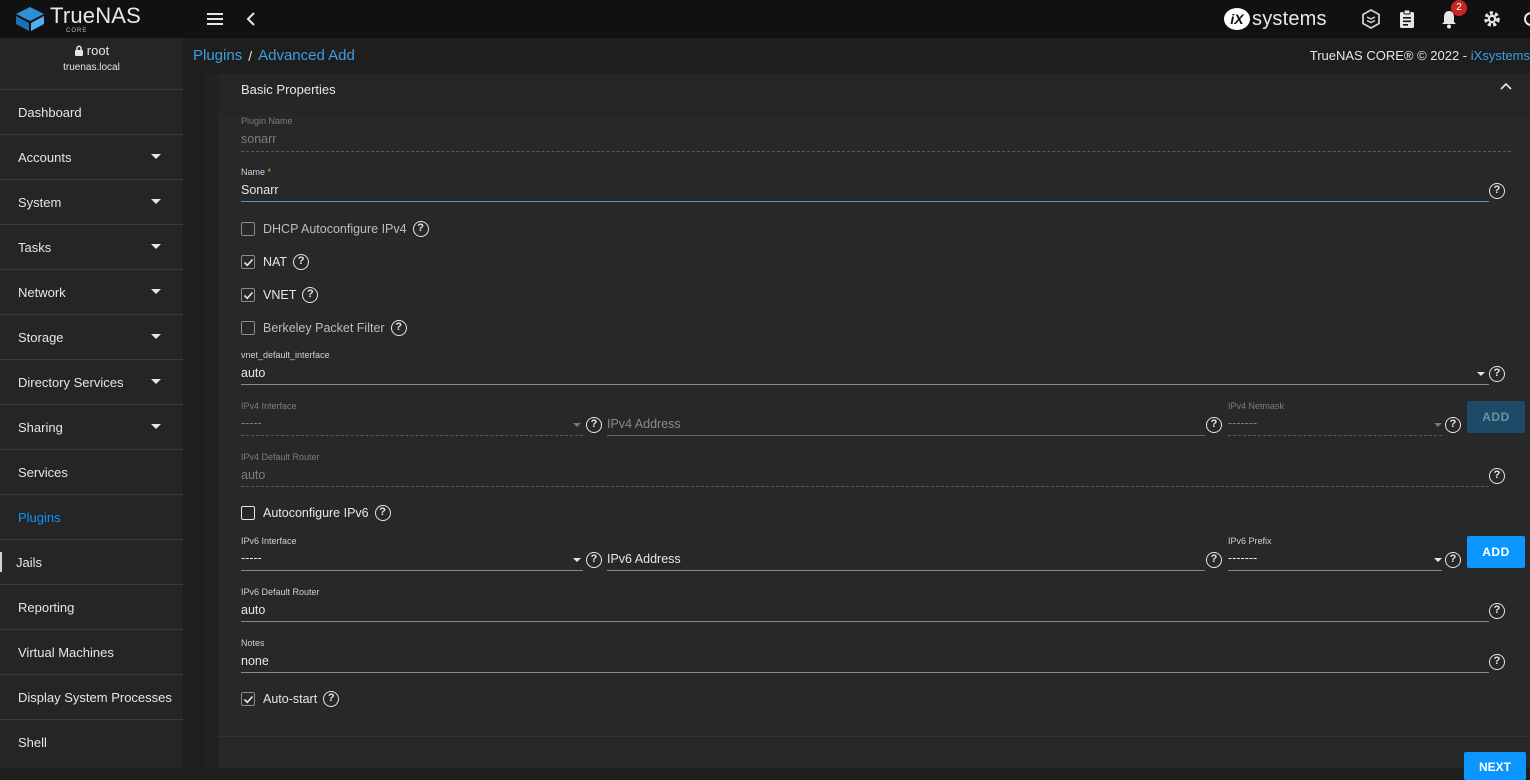 The image size is (1530, 780). I want to click on ipv4-interface-label: IPv4 Interface, so click(269, 406).